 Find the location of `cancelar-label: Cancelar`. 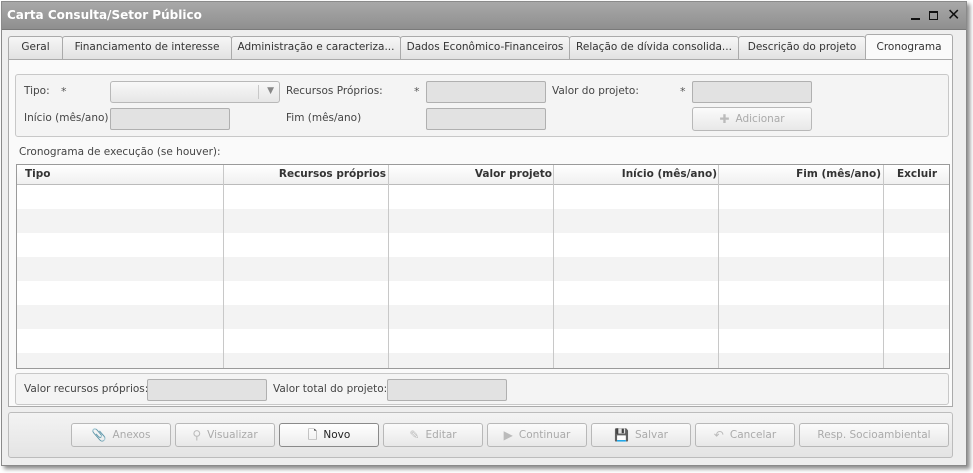

cancelar-label: Cancelar is located at coordinates (753, 435).